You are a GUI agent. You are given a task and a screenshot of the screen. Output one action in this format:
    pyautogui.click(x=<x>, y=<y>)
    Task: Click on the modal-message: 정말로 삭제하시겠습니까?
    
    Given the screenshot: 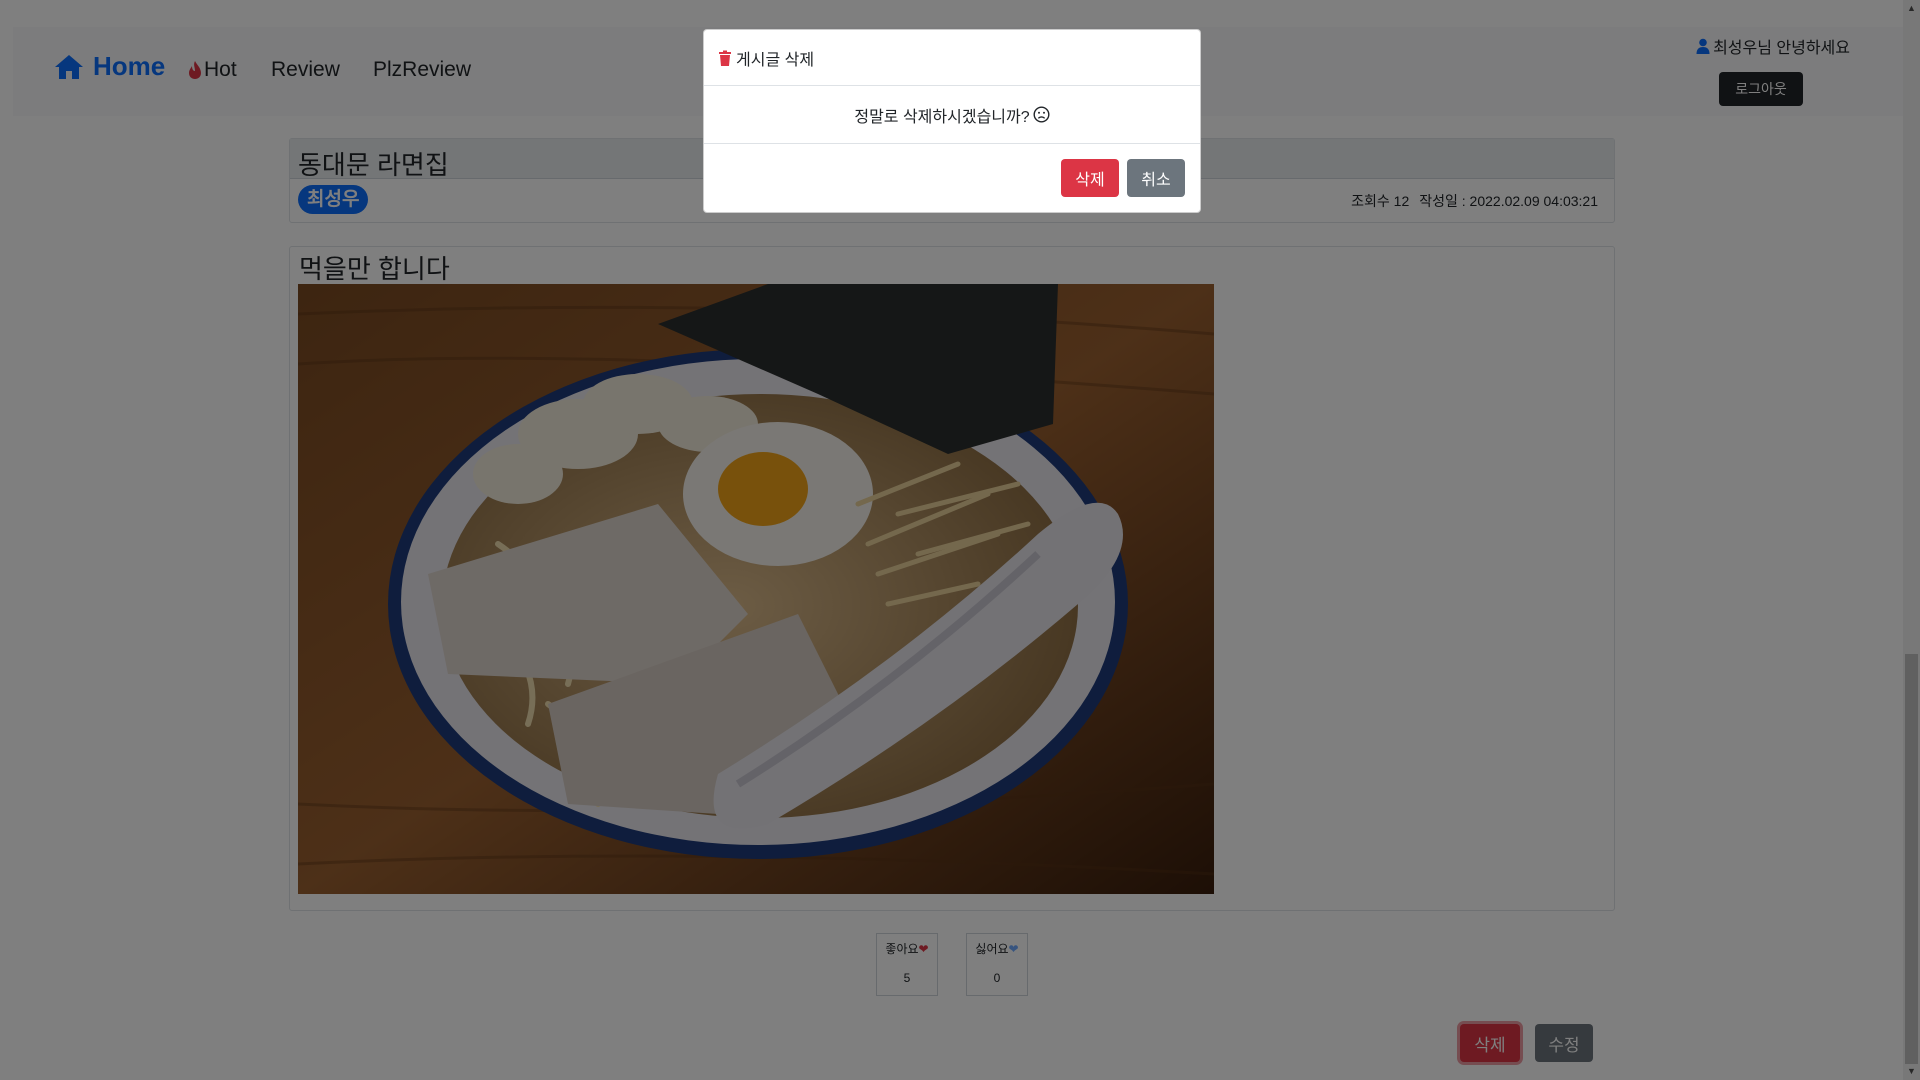 What is the action you would take?
    pyautogui.click(x=942, y=117)
    